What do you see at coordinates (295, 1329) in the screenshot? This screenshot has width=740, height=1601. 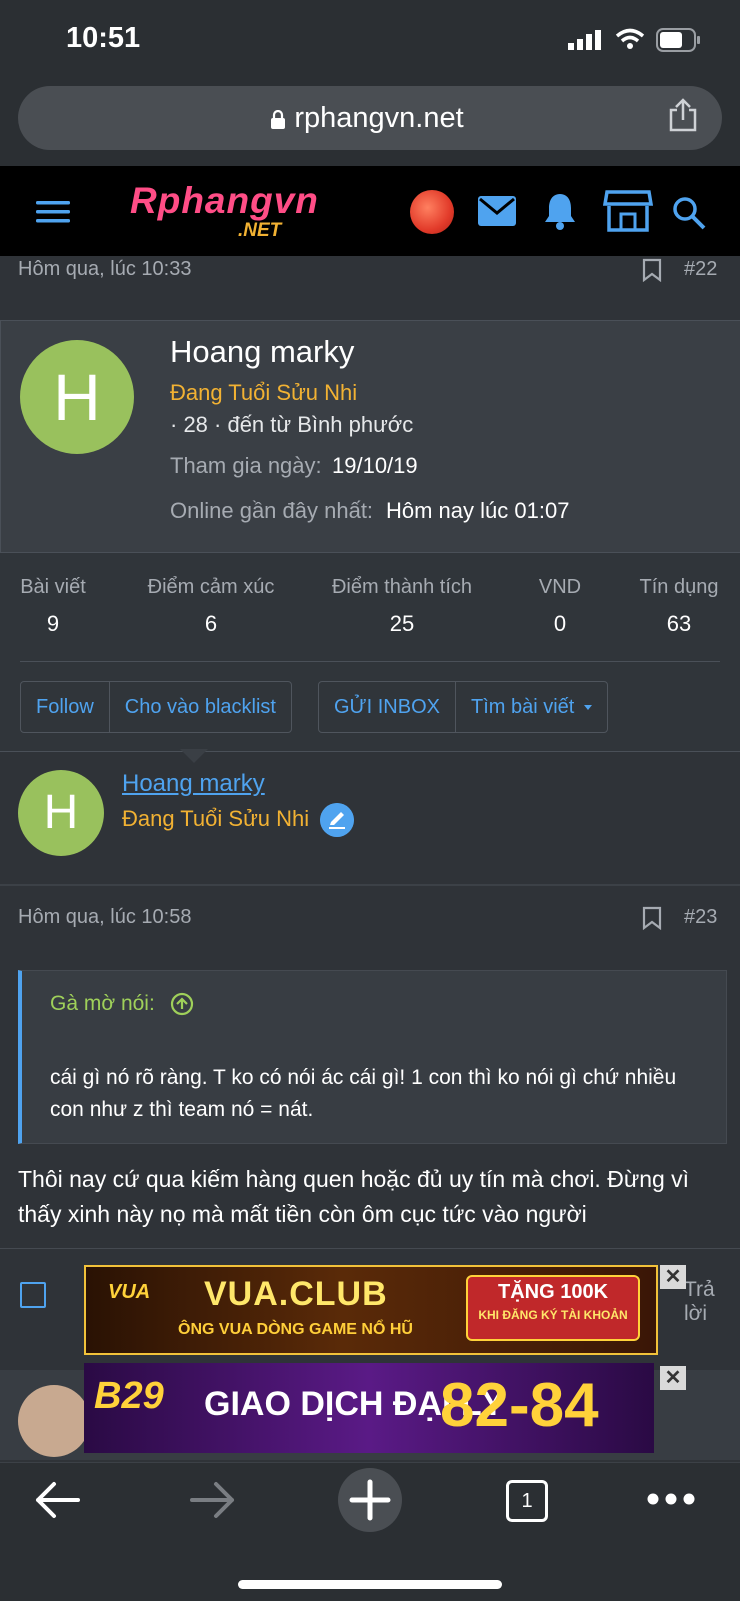 I see `ad-subtitle: ÔNG VUA DÒNG GAME NỔ HŨ` at bounding box center [295, 1329].